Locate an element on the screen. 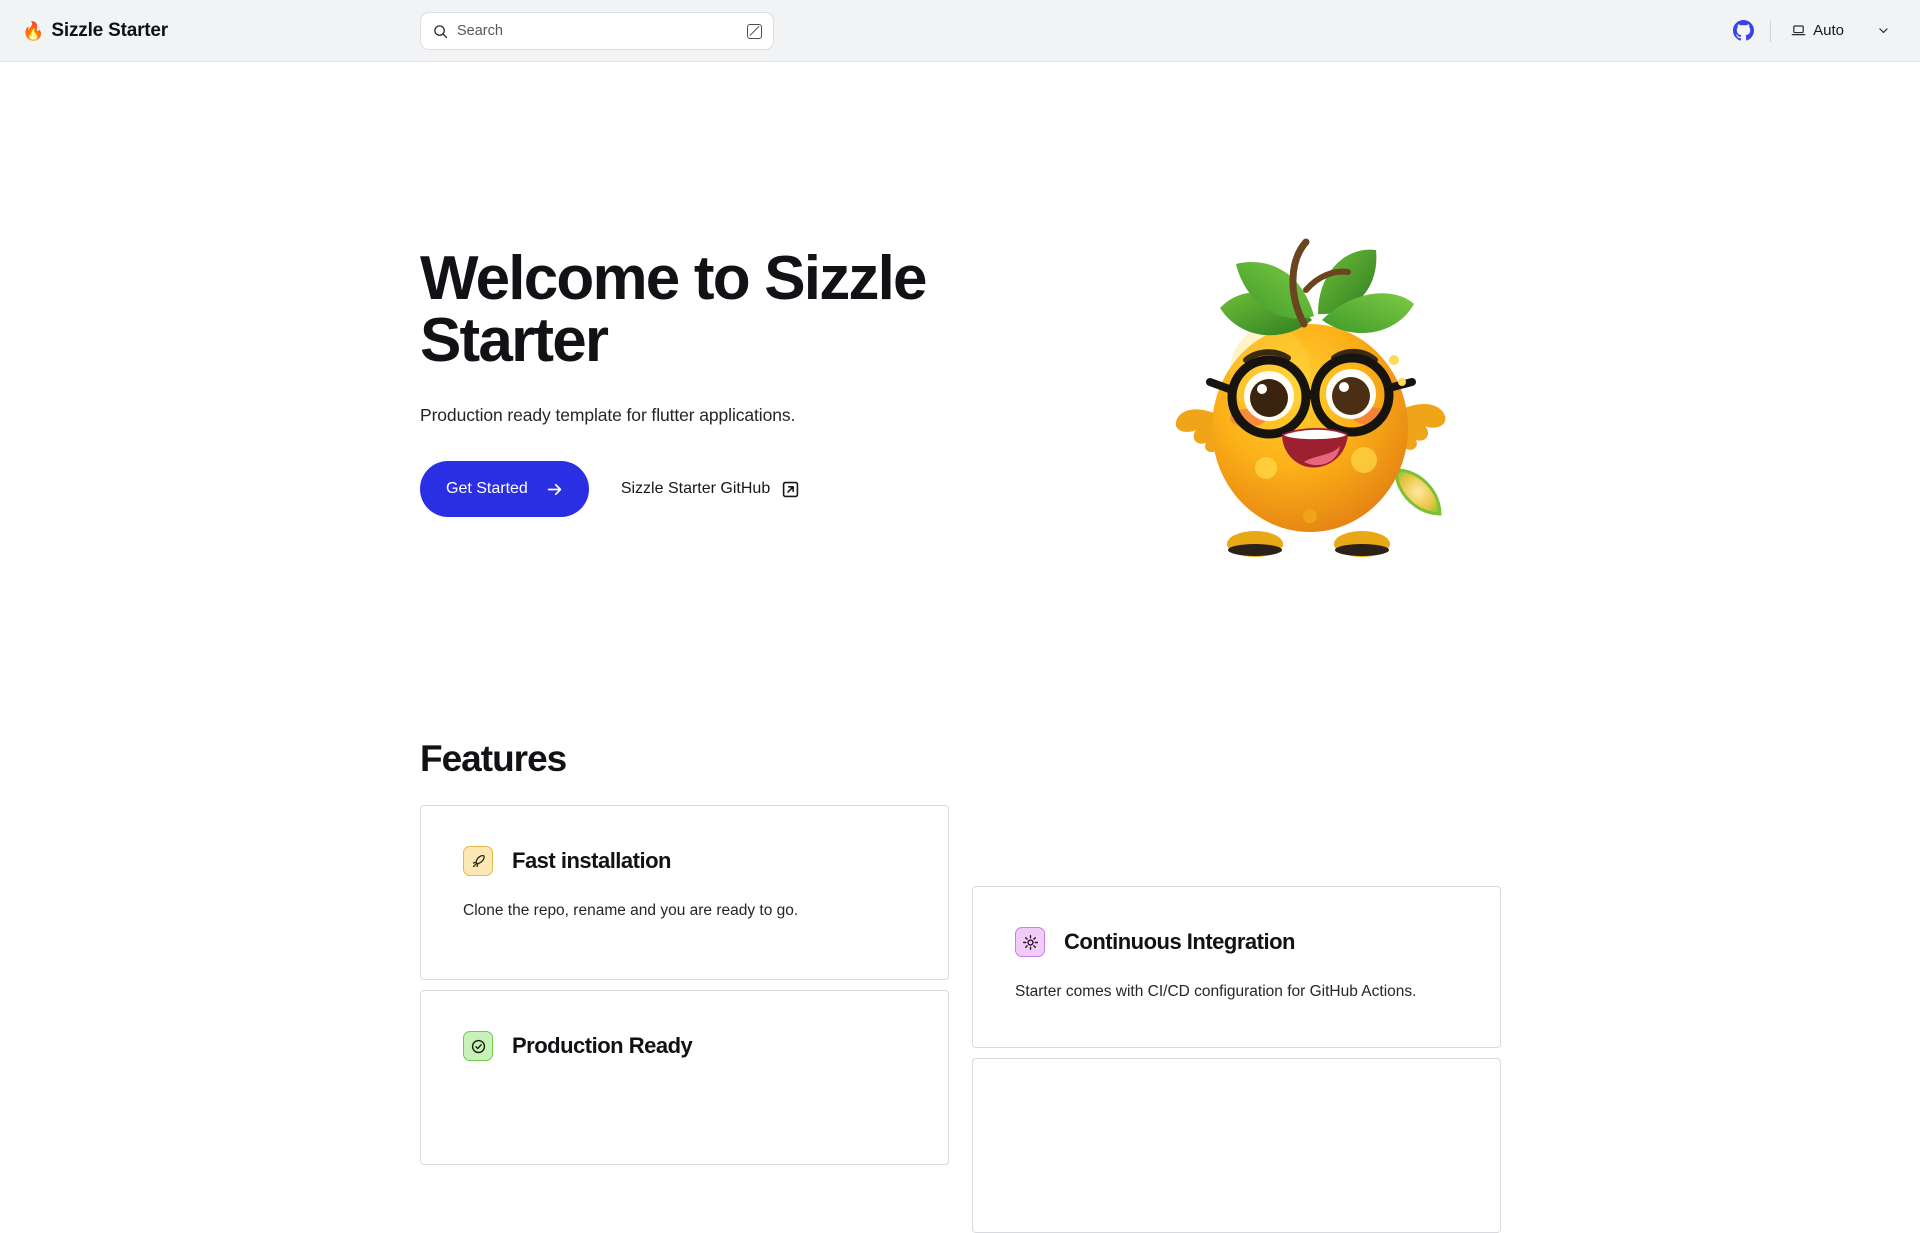 The height and width of the screenshot is (1233, 1920). app-header: 🔥 Sizzle Starter Auto is located at coordinates (960, 31).